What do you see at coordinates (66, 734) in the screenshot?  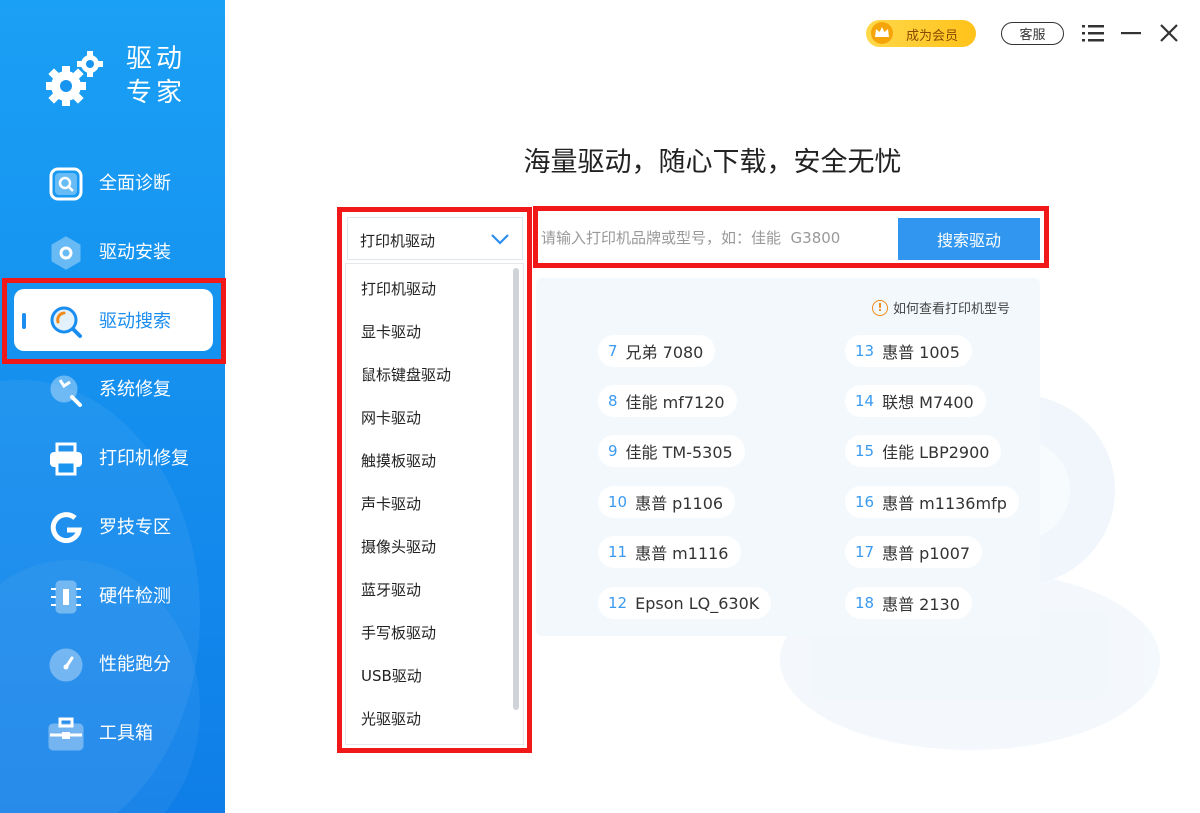 I see `toolbox-icon` at bounding box center [66, 734].